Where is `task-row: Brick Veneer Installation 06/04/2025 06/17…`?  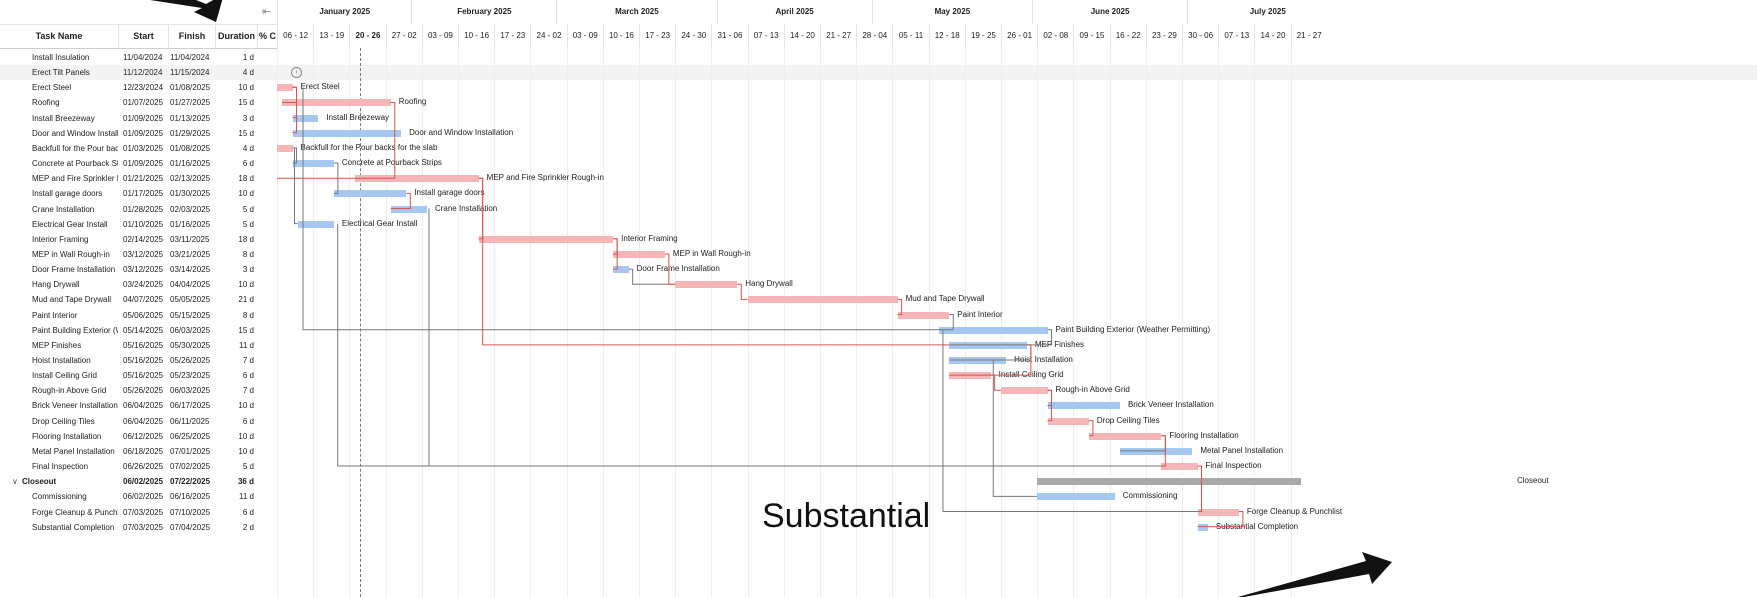 task-row: Brick Veneer Installation 06/04/2025 06/17… is located at coordinates (138, 405).